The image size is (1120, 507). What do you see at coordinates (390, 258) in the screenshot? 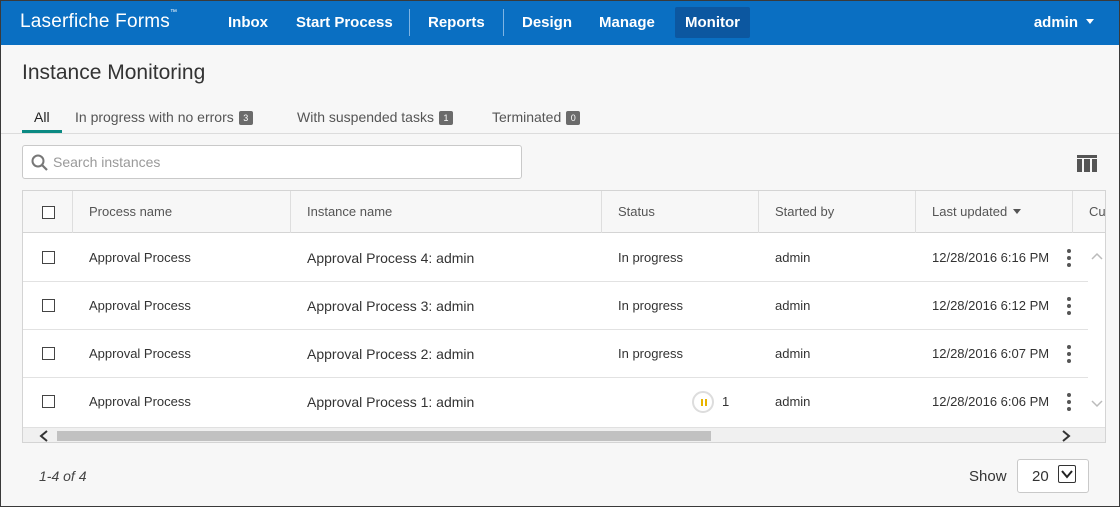
I see `instance-name-cell: Approval Process 4: admin` at bounding box center [390, 258].